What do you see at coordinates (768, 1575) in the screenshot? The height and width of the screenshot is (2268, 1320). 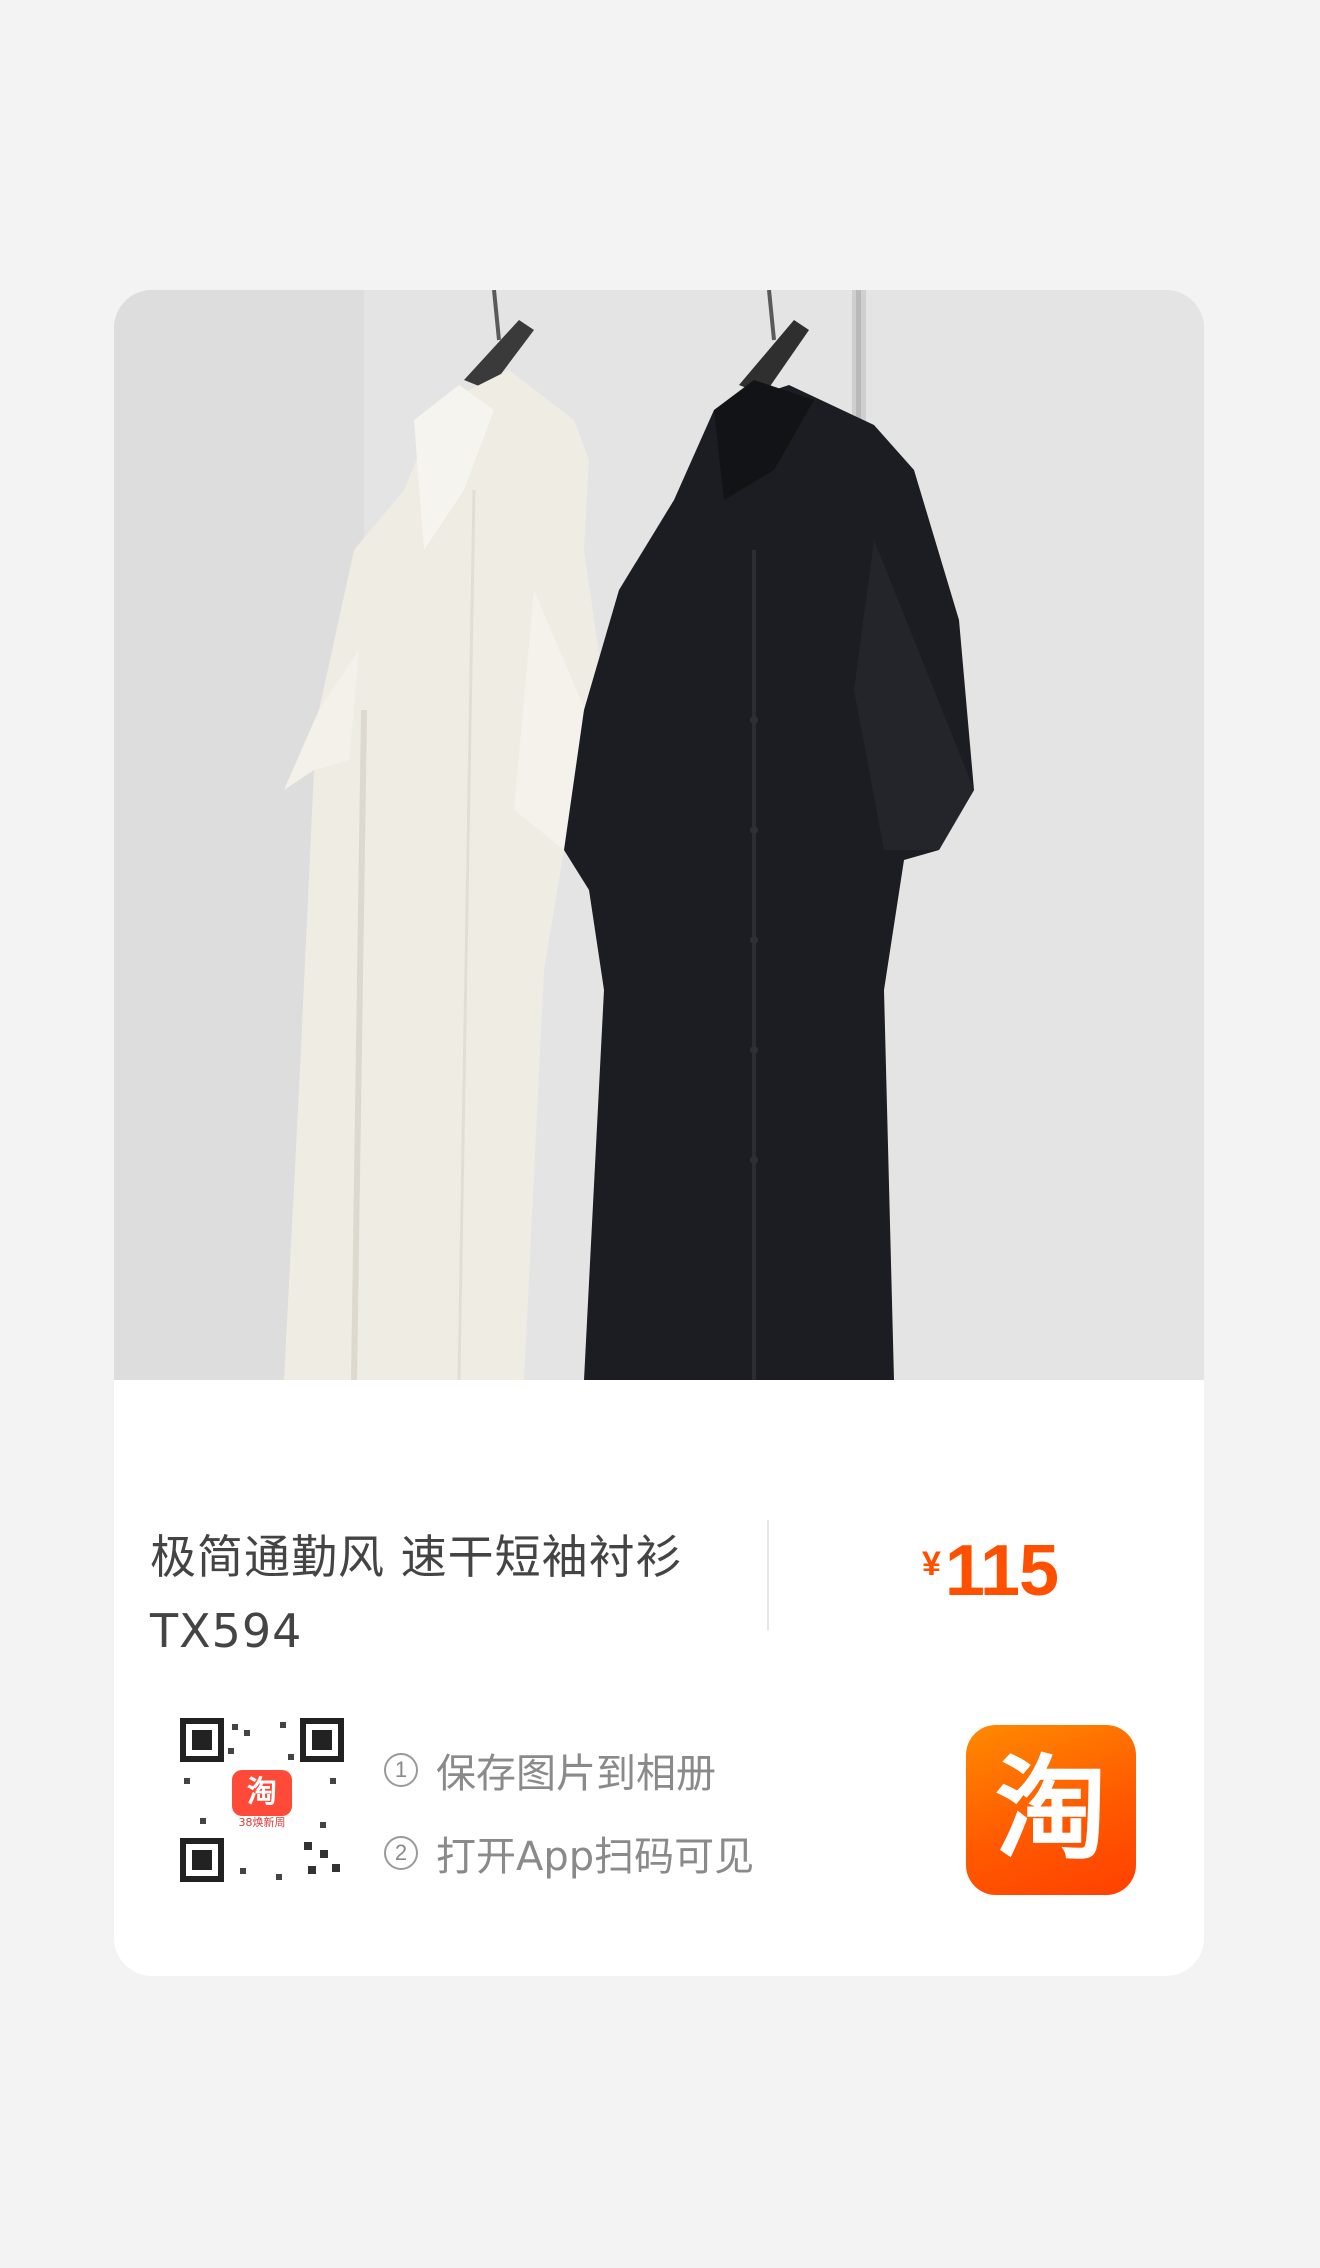 I see `divider` at bounding box center [768, 1575].